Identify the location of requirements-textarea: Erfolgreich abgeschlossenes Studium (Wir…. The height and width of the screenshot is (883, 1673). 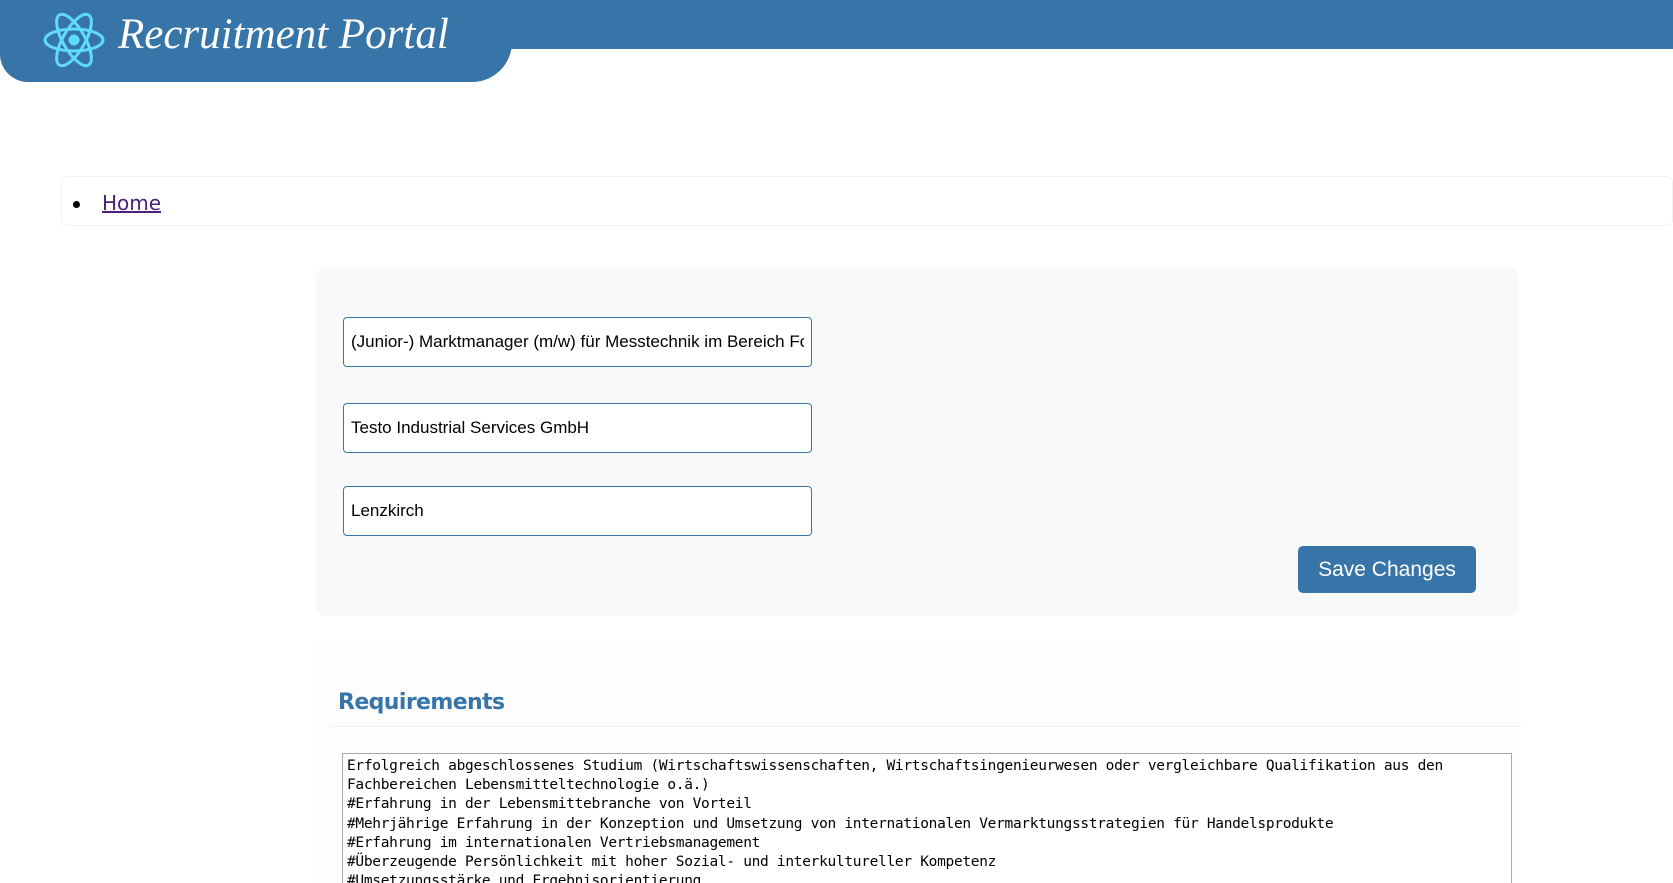
(927, 818).